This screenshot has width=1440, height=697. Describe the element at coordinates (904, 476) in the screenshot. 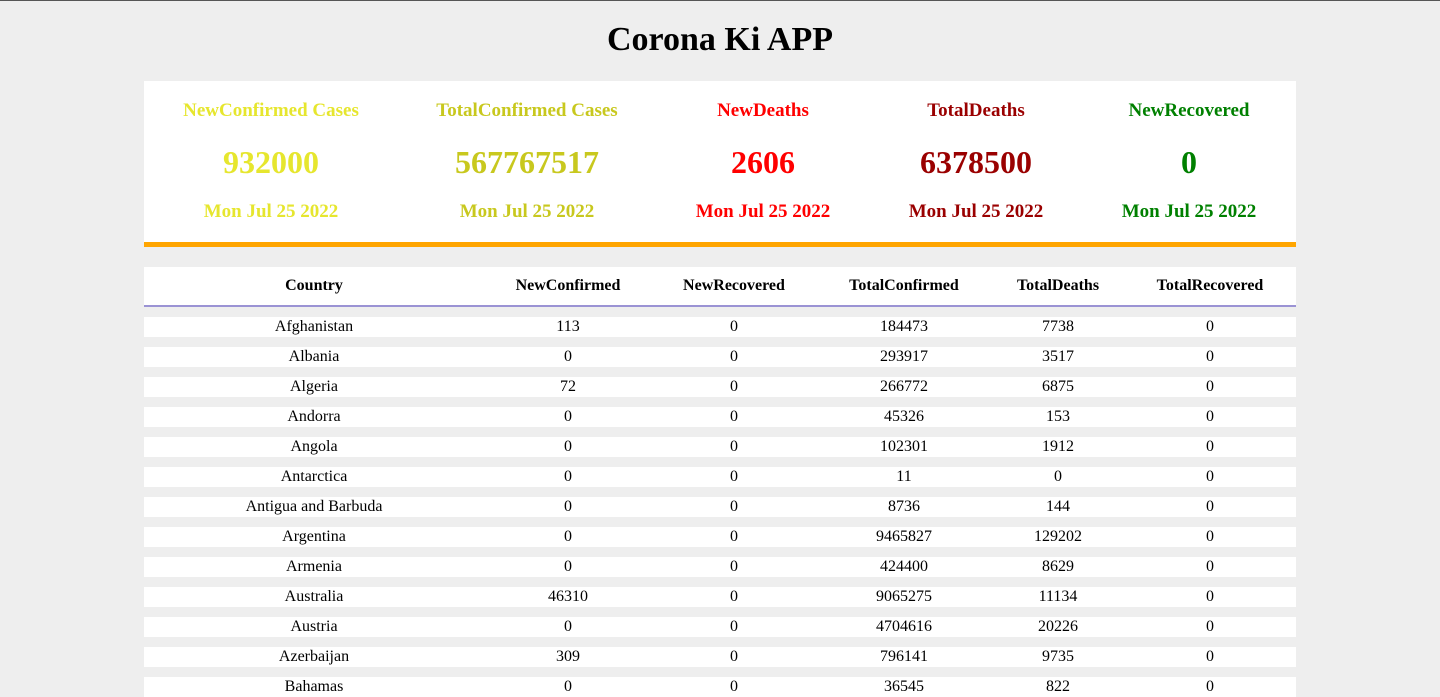

I see `cell-total-confirmed: 11` at that location.